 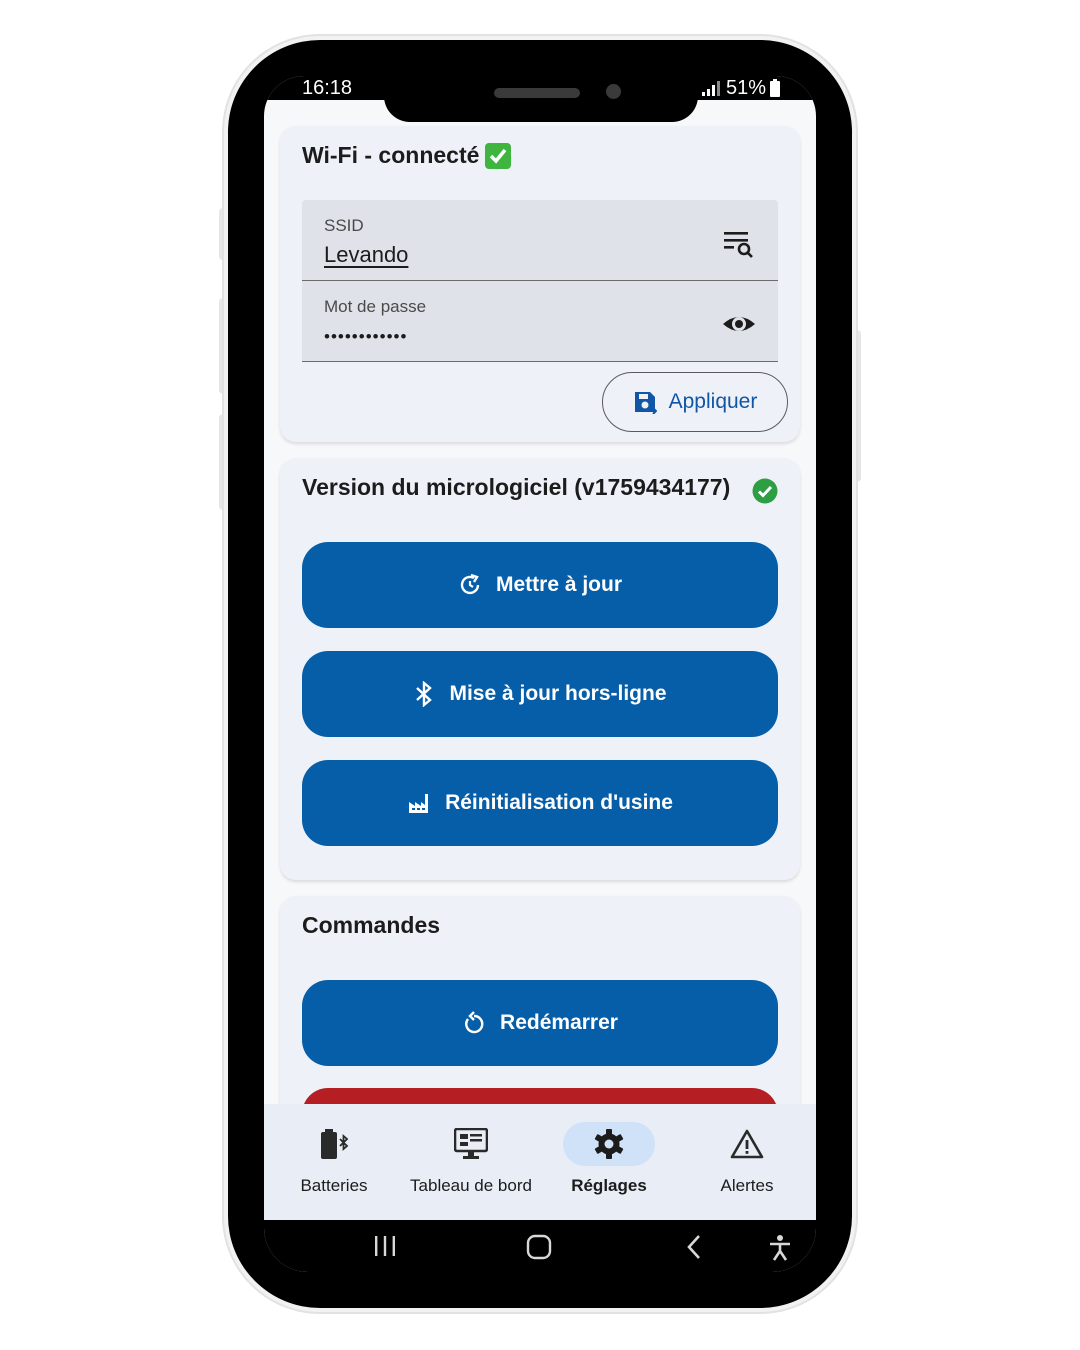 What do you see at coordinates (747, 1162) in the screenshot?
I see `nav-item-alerts: Alertes` at bounding box center [747, 1162].